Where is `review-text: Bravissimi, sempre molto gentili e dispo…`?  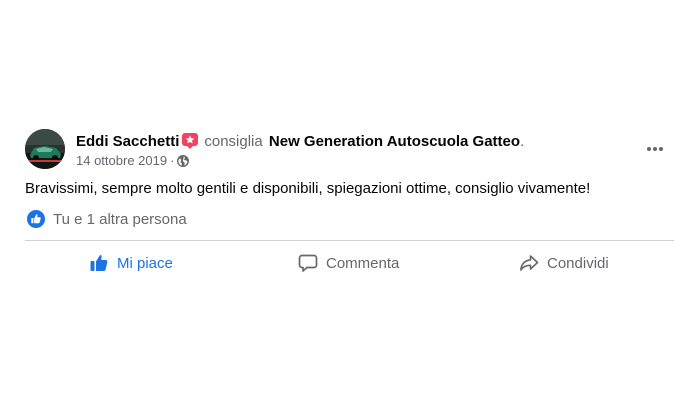
review-text: Bravissimi, sempre molto gentili e dispo… is located at coordinates (308, 188).